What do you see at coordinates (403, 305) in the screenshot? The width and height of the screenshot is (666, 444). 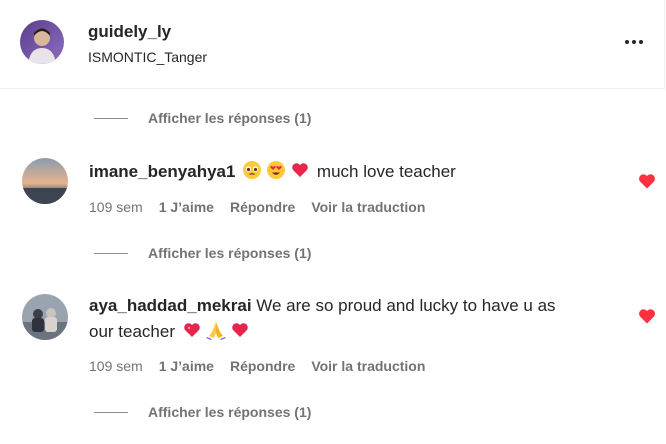 I see `comment-text-line1: We are so proud and lucky to have u as` at bounding box center [403, 305].